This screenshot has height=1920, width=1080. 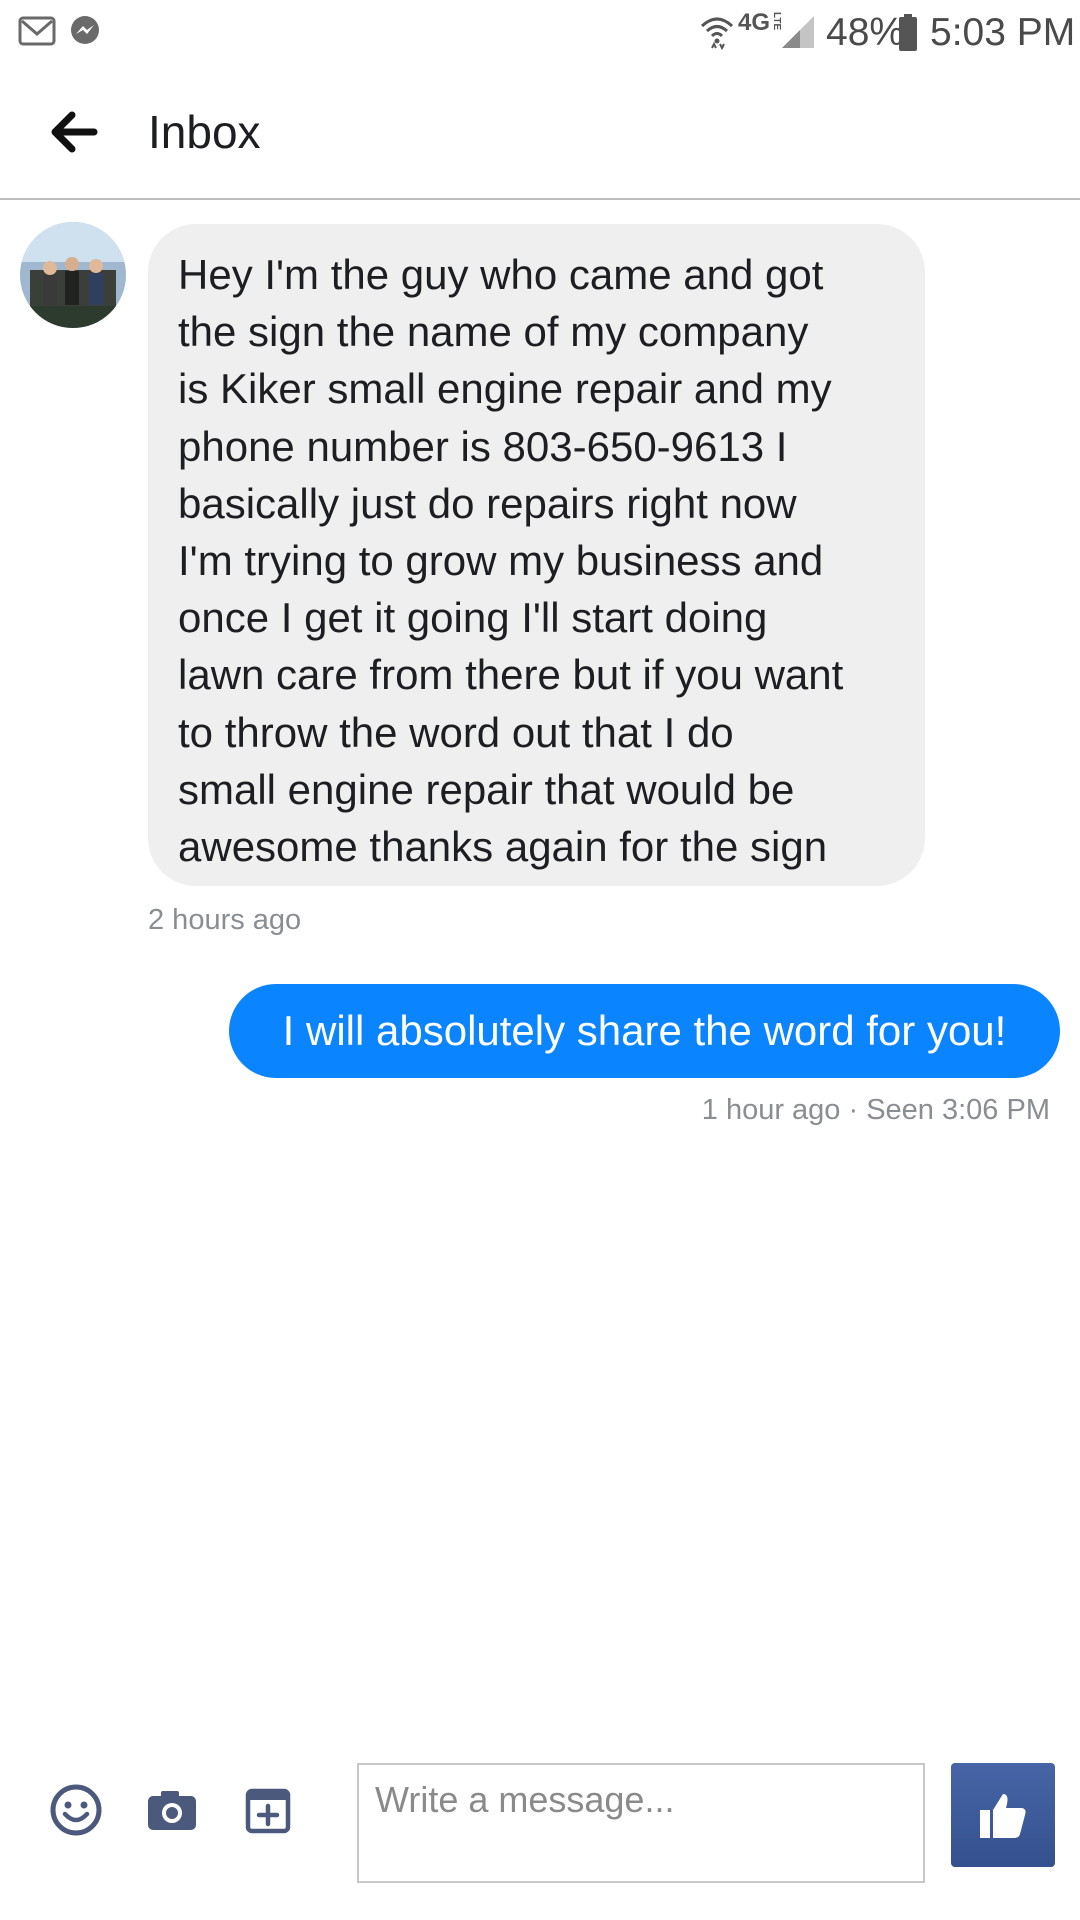 I want to click on camera-icon, so click(x=172, y=1810).